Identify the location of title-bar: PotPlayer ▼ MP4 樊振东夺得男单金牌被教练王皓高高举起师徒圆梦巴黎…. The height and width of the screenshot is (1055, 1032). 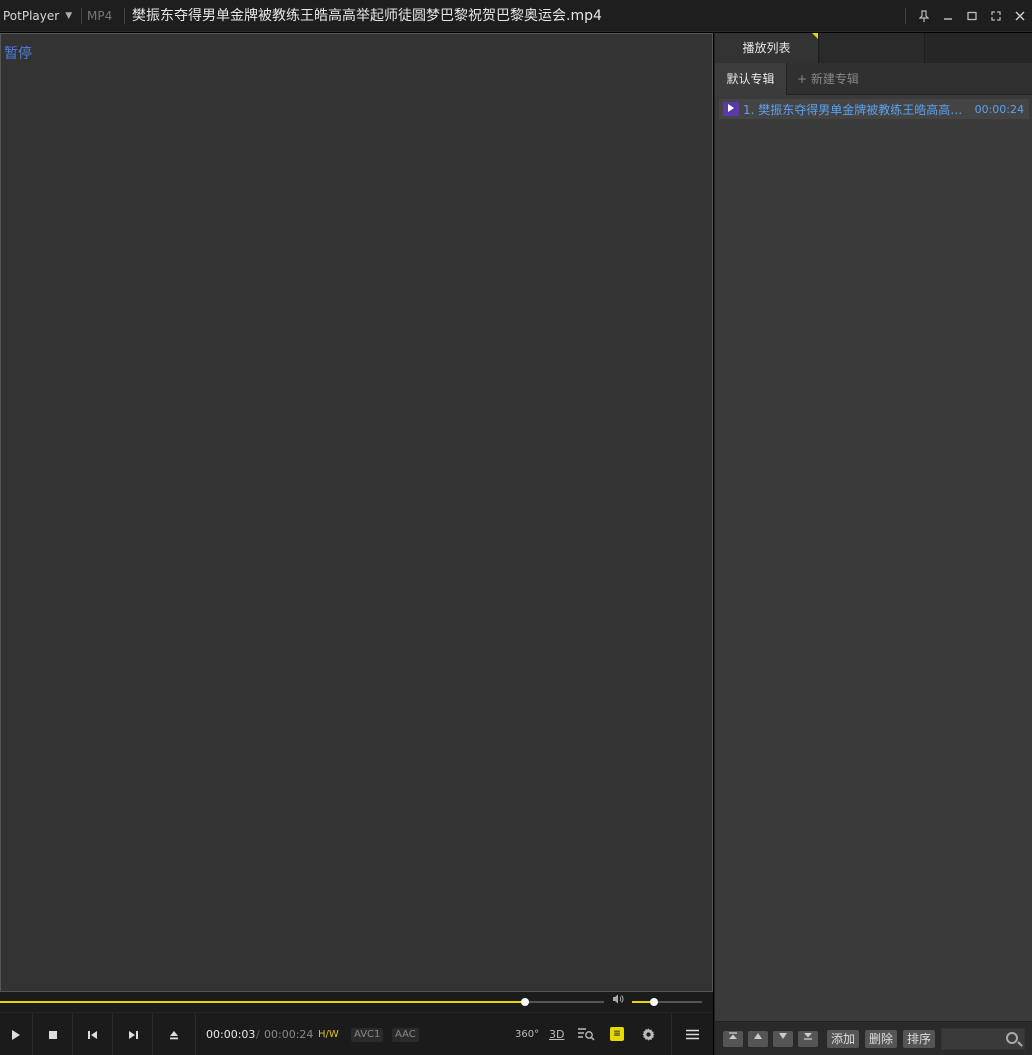
(516, 16).